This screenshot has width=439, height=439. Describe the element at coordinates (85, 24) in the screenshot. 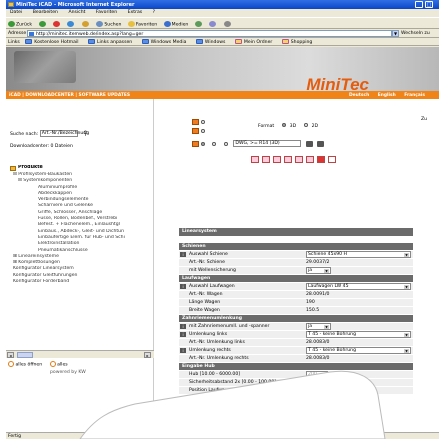

I see `home-button` at that location.